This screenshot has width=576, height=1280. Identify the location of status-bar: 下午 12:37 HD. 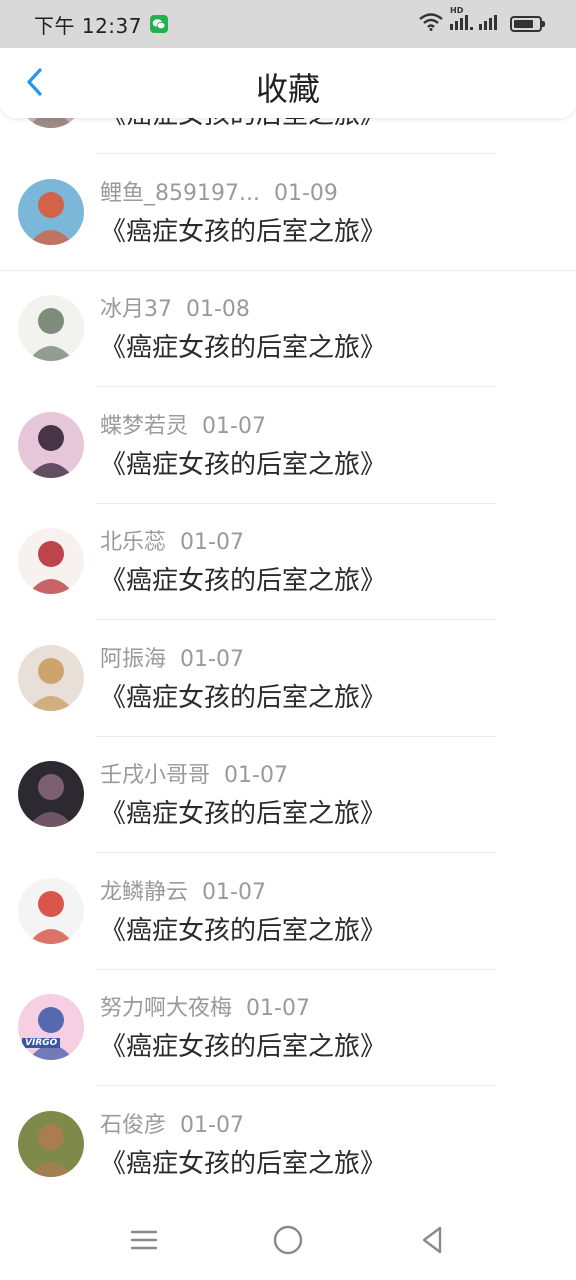
(288, 24).